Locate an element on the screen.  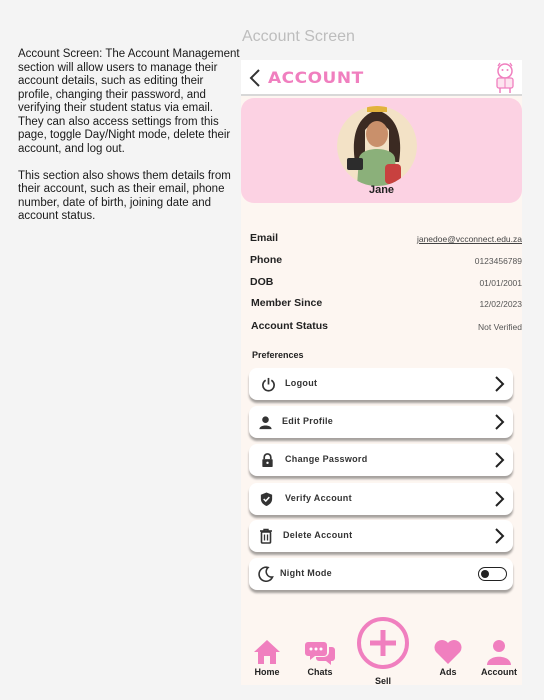
back-button is located at coordinates (255, 78).